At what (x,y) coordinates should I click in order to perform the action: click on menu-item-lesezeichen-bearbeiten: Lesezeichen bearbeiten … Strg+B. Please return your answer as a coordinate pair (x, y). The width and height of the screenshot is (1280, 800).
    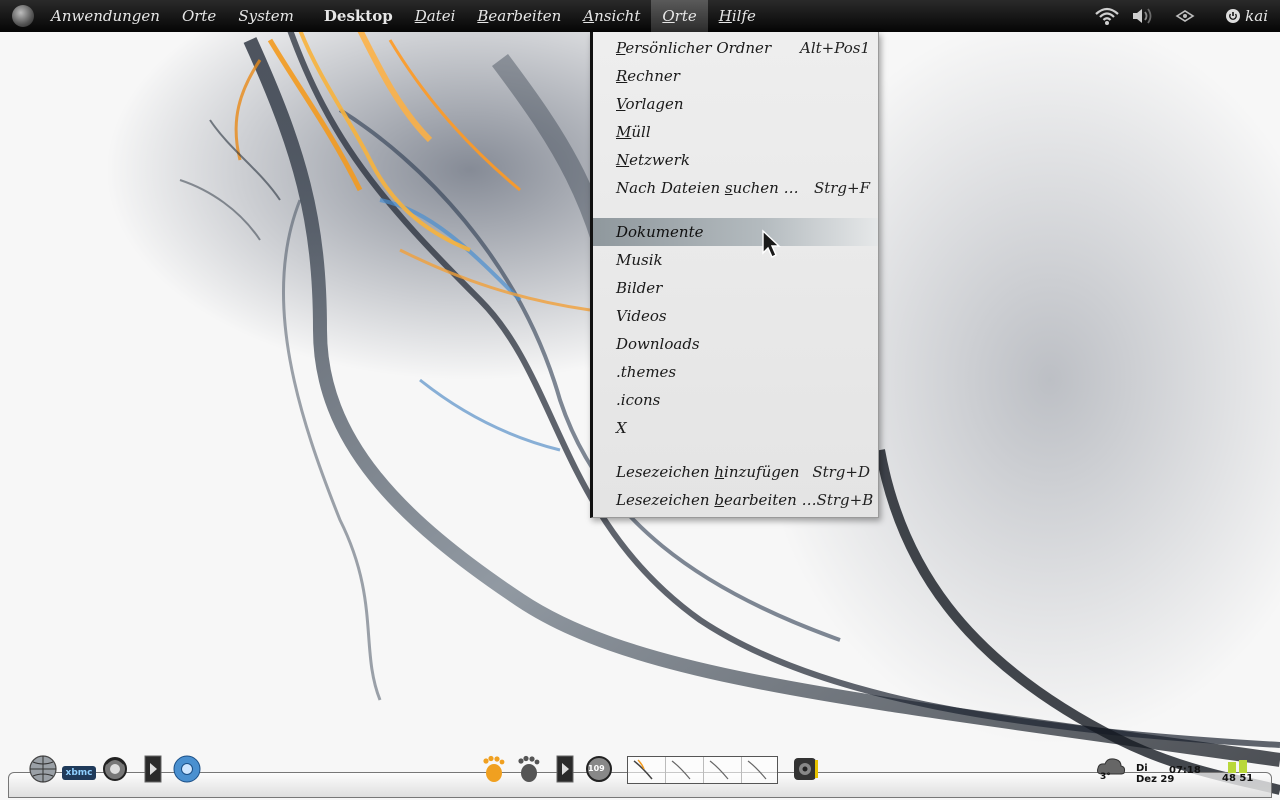
    Looking at the image, I should click on (735, 500).